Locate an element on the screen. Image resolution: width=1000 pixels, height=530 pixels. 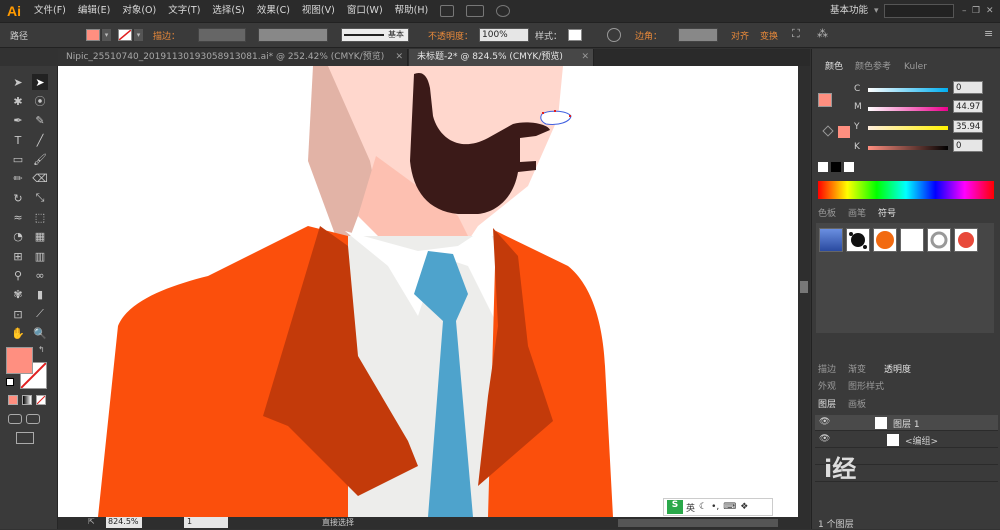
menu-view: 视图(V) is located at coordinates (318, 11).